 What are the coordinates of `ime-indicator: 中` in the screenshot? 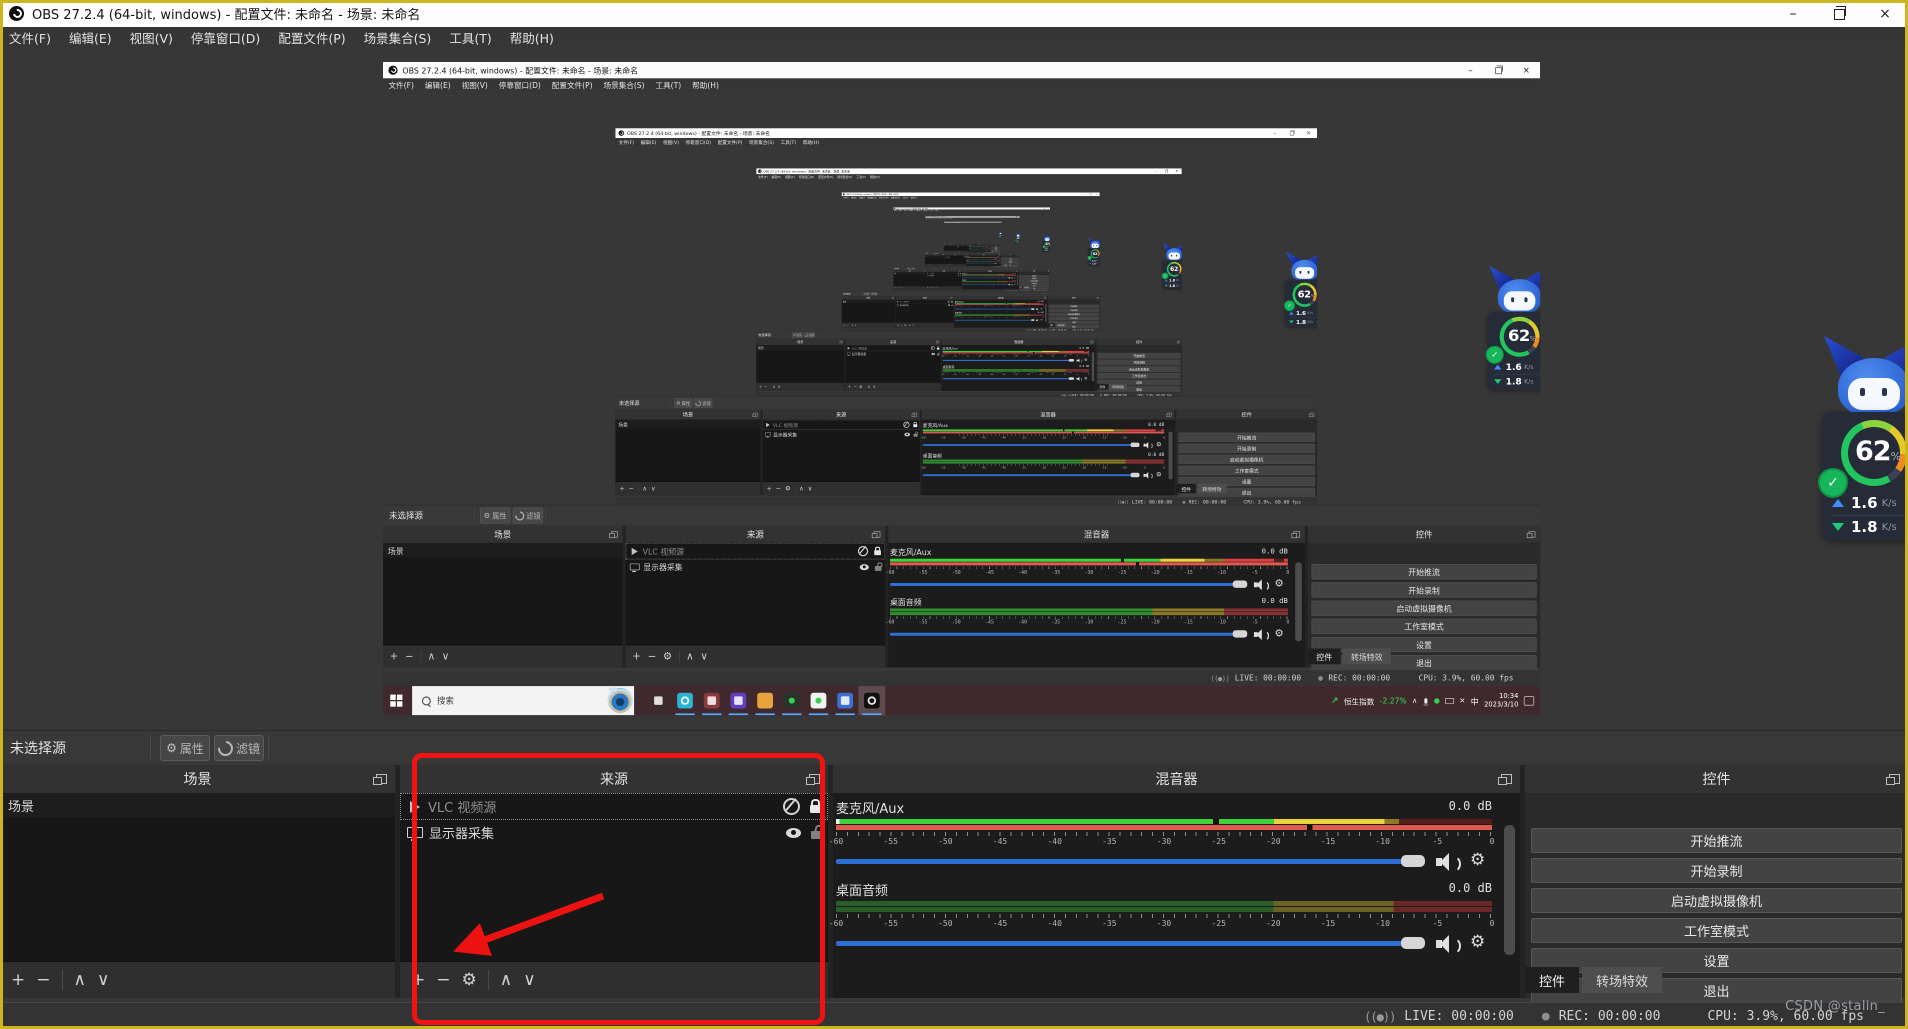 It's located at (1475, 700).